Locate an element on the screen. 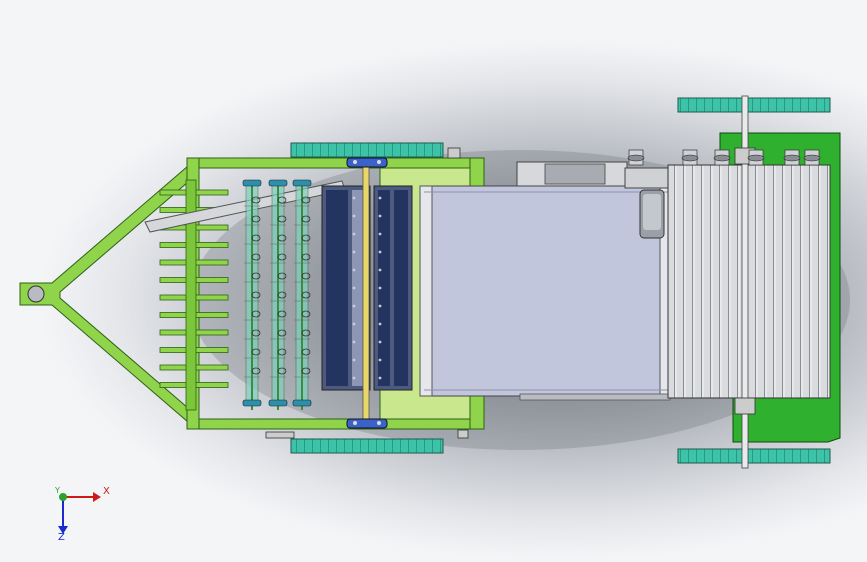 This screenshot has width=867, height=562. hydraulic-motor is located at coordinates (652, 214).